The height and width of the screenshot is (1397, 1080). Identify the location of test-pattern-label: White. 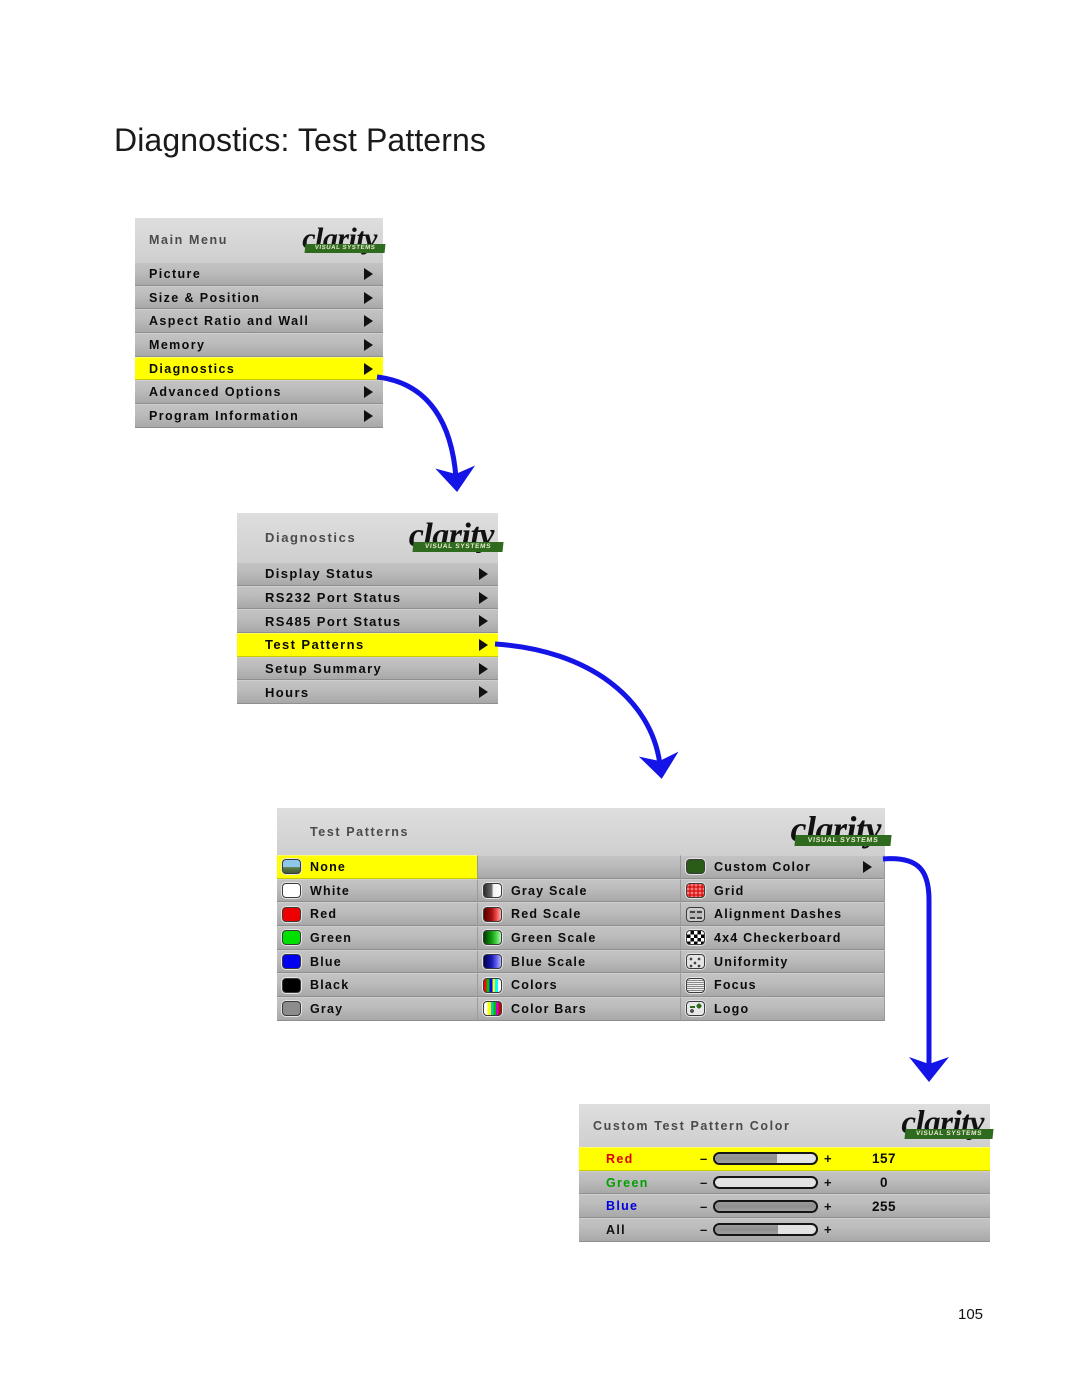
(330, 890).